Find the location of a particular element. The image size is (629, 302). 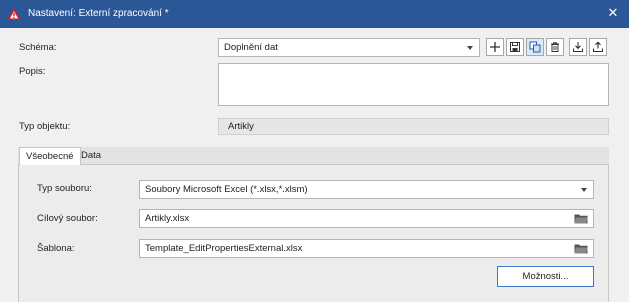

copy-schema-button is located at coordinates (535, 47).